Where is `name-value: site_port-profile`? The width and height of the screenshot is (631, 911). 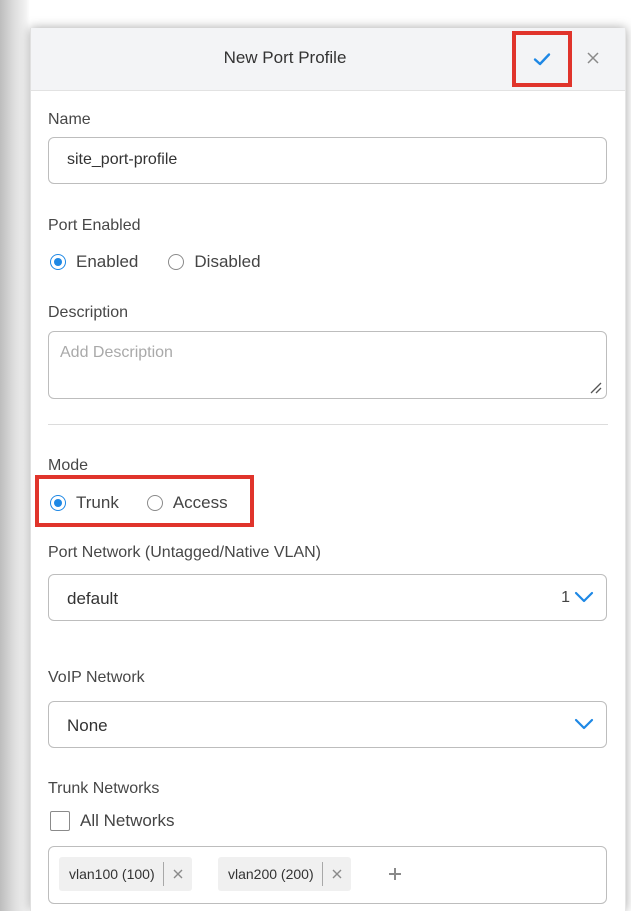
name-value: site_port-profile is located at coordinates (122, 159).